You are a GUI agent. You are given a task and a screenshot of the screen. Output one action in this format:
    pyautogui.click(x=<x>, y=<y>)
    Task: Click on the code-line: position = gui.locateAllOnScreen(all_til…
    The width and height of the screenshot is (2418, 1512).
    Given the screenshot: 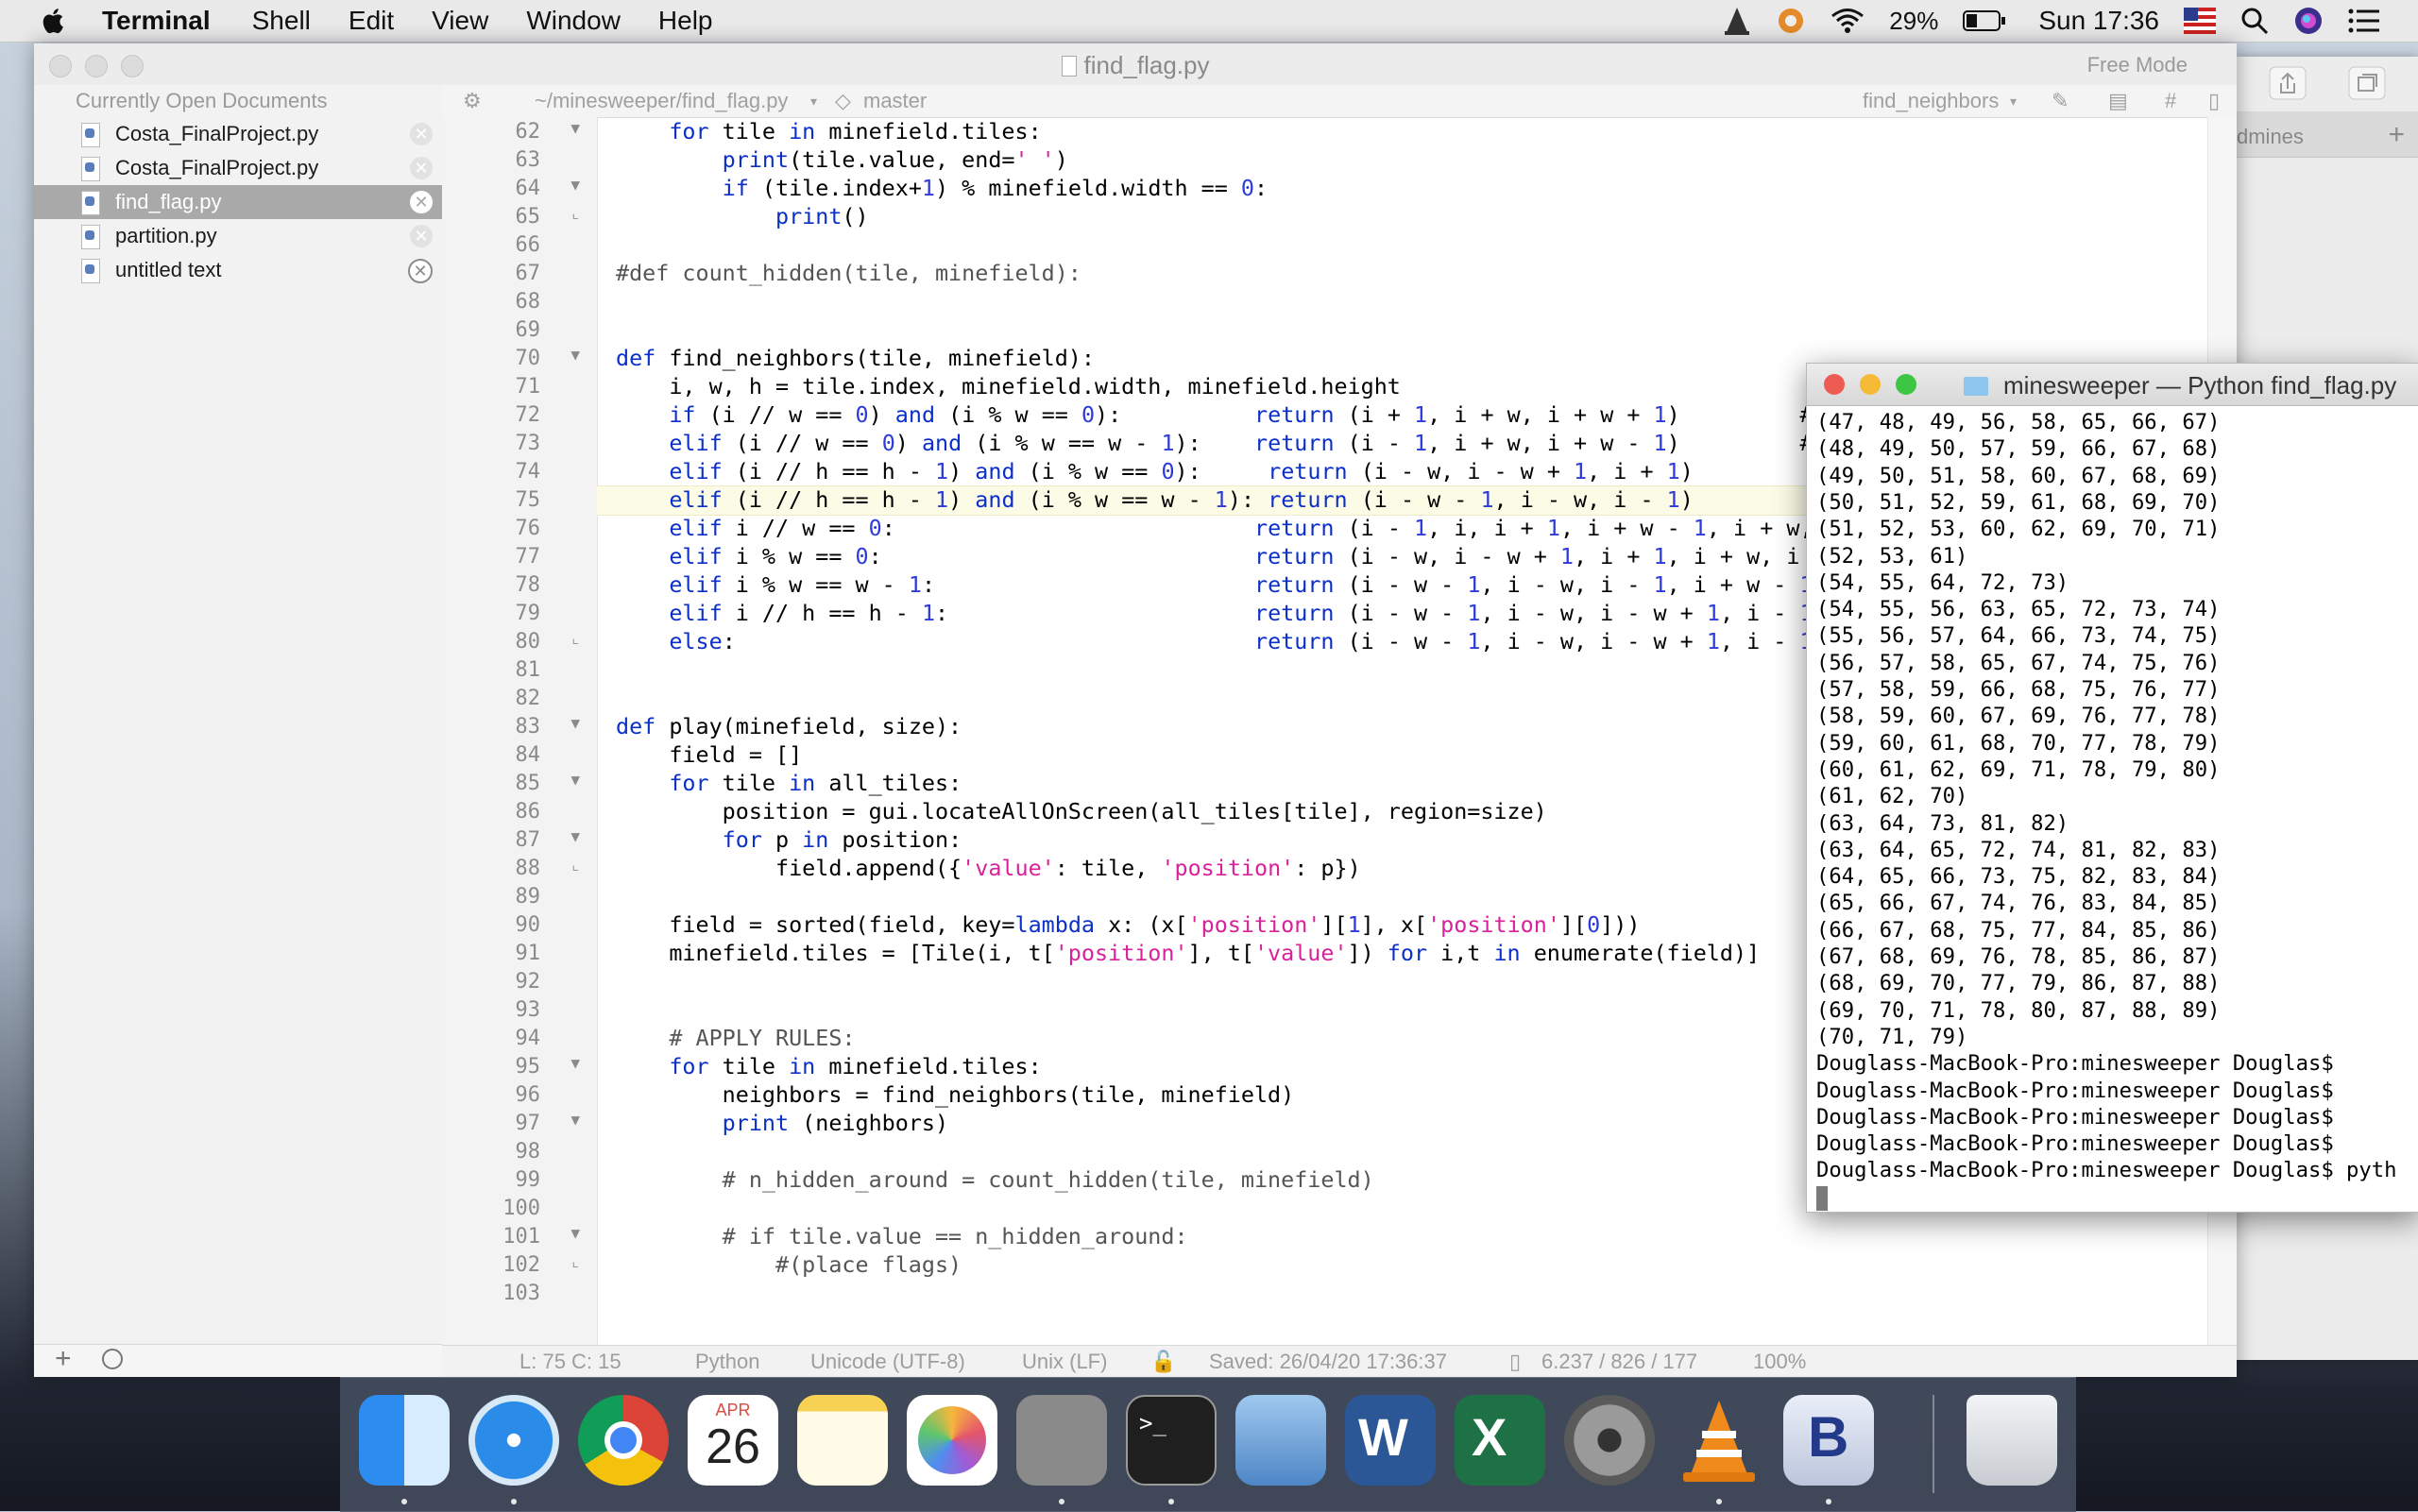 What is the action you would take?
    pyautogui.click(x=1082, y=811)
    